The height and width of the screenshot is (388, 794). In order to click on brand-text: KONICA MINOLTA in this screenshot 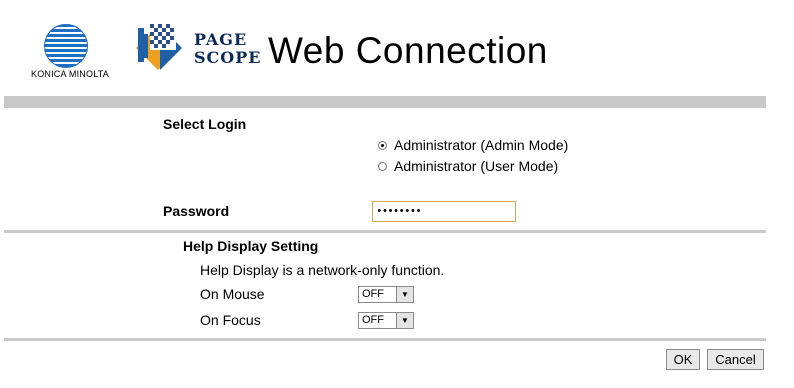, I will do `click(70, 74)`.